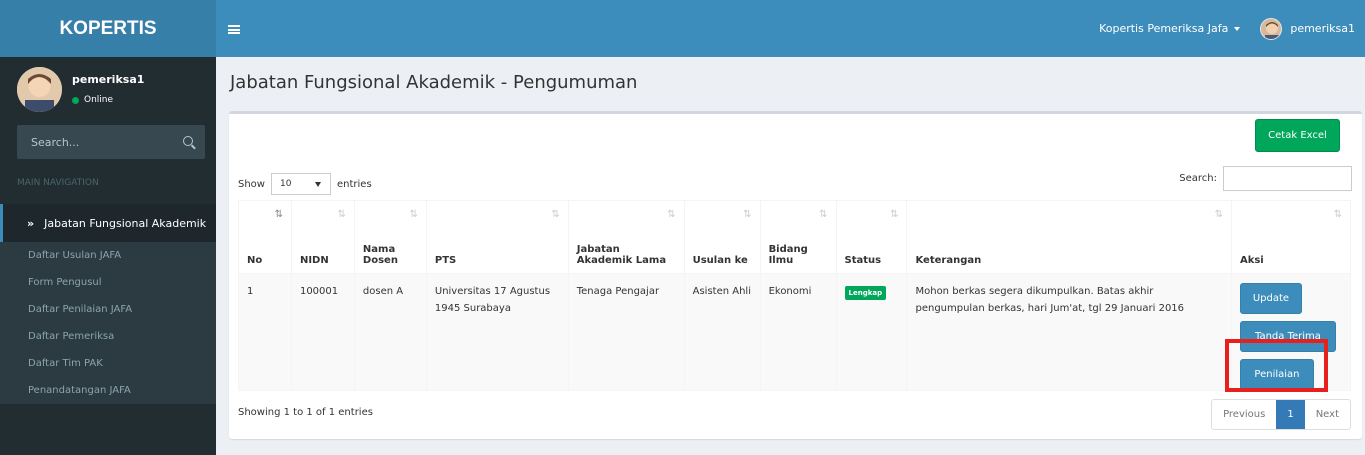 This screenshot has width=1365, height=455. I want to click on column-header-status: ⇅ Status, so click(871, 237).